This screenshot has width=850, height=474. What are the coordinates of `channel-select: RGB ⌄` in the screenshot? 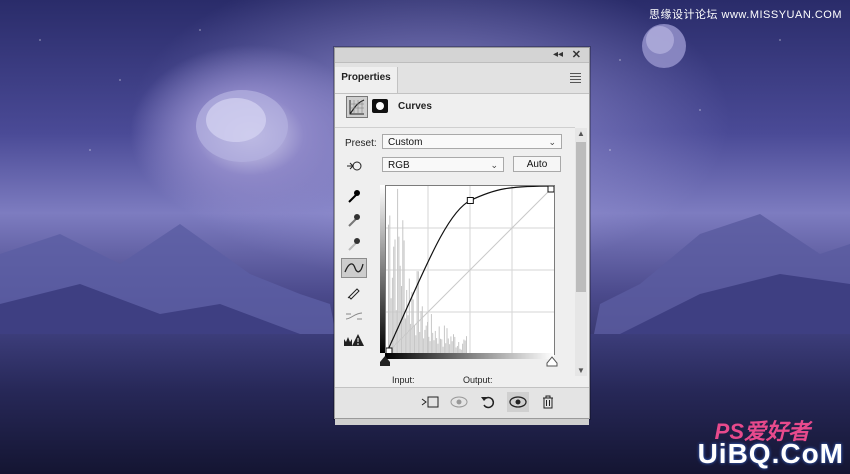 It's located at (443, 164).